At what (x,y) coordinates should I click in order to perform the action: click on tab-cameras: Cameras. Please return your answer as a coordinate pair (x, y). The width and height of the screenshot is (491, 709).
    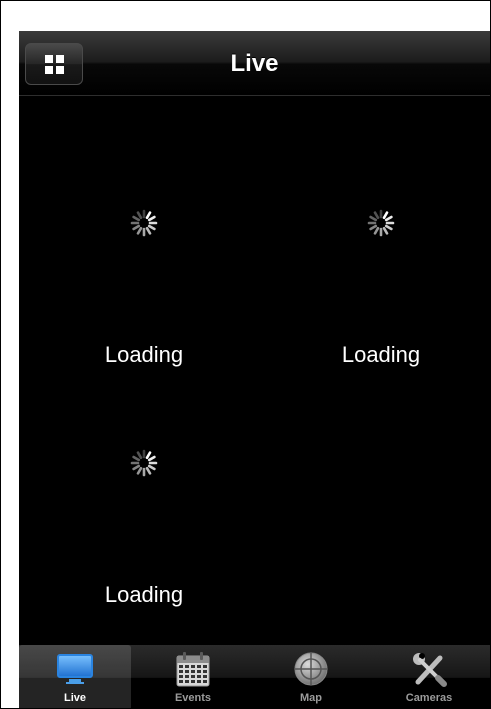
    Looking at the image, I should click on (429, 676).